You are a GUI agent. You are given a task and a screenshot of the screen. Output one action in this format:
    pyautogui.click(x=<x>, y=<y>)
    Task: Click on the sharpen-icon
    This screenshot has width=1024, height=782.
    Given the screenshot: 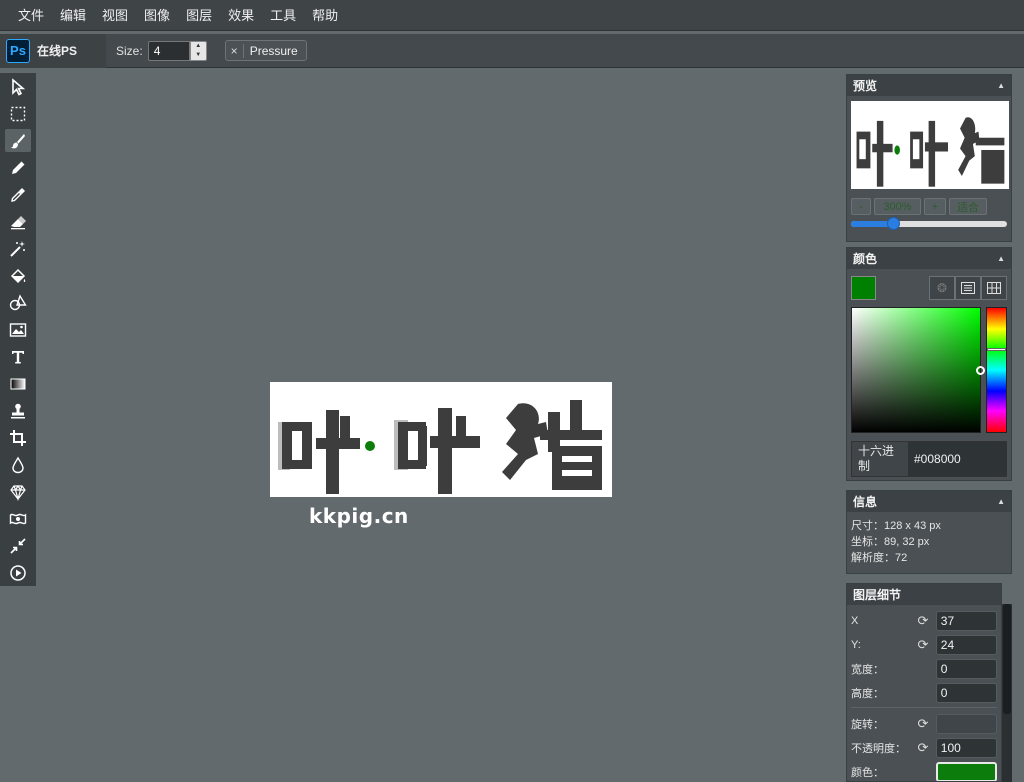 What is the action you would take?
    pyautogui.click(x=18, y=491)
    